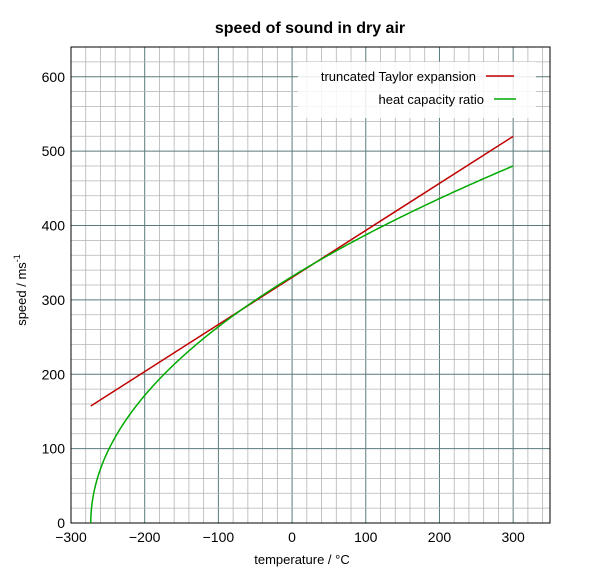 The height and width of the screenshot is (581, 600). What do you see at coordinates (21, 294) in the screenshot?
I see `y-axis-label-main: speed / ms` at bounding box center [21, 294].